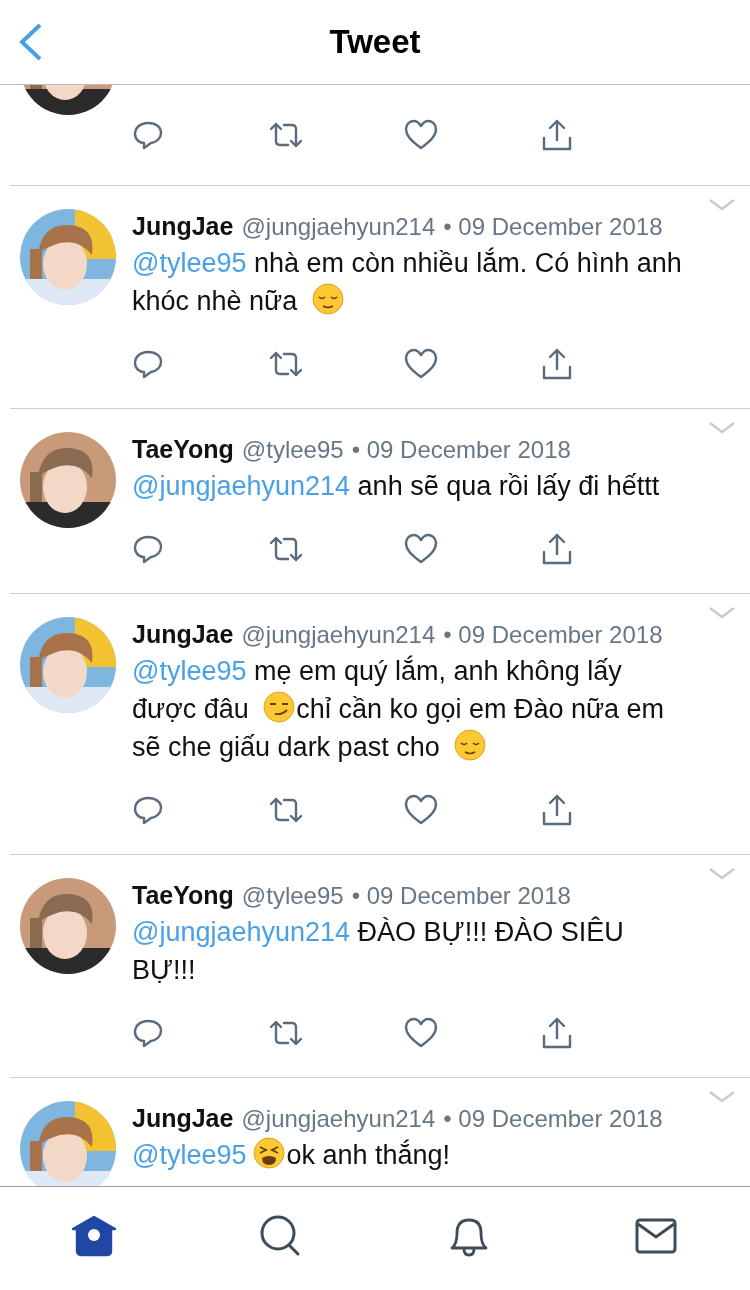 Image resolution: width=750 pixels, height=1290 pixels. What do you see at coordinates (408, 1155) in the screenshot?
I see `tweet-text: @tylee95 ok anh thắng!` at bounding box center [408, 1155].